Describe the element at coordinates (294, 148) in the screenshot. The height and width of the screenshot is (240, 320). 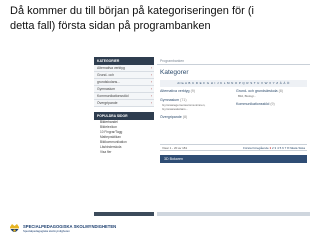
I see `pager-next-link: Nästa` at that location.